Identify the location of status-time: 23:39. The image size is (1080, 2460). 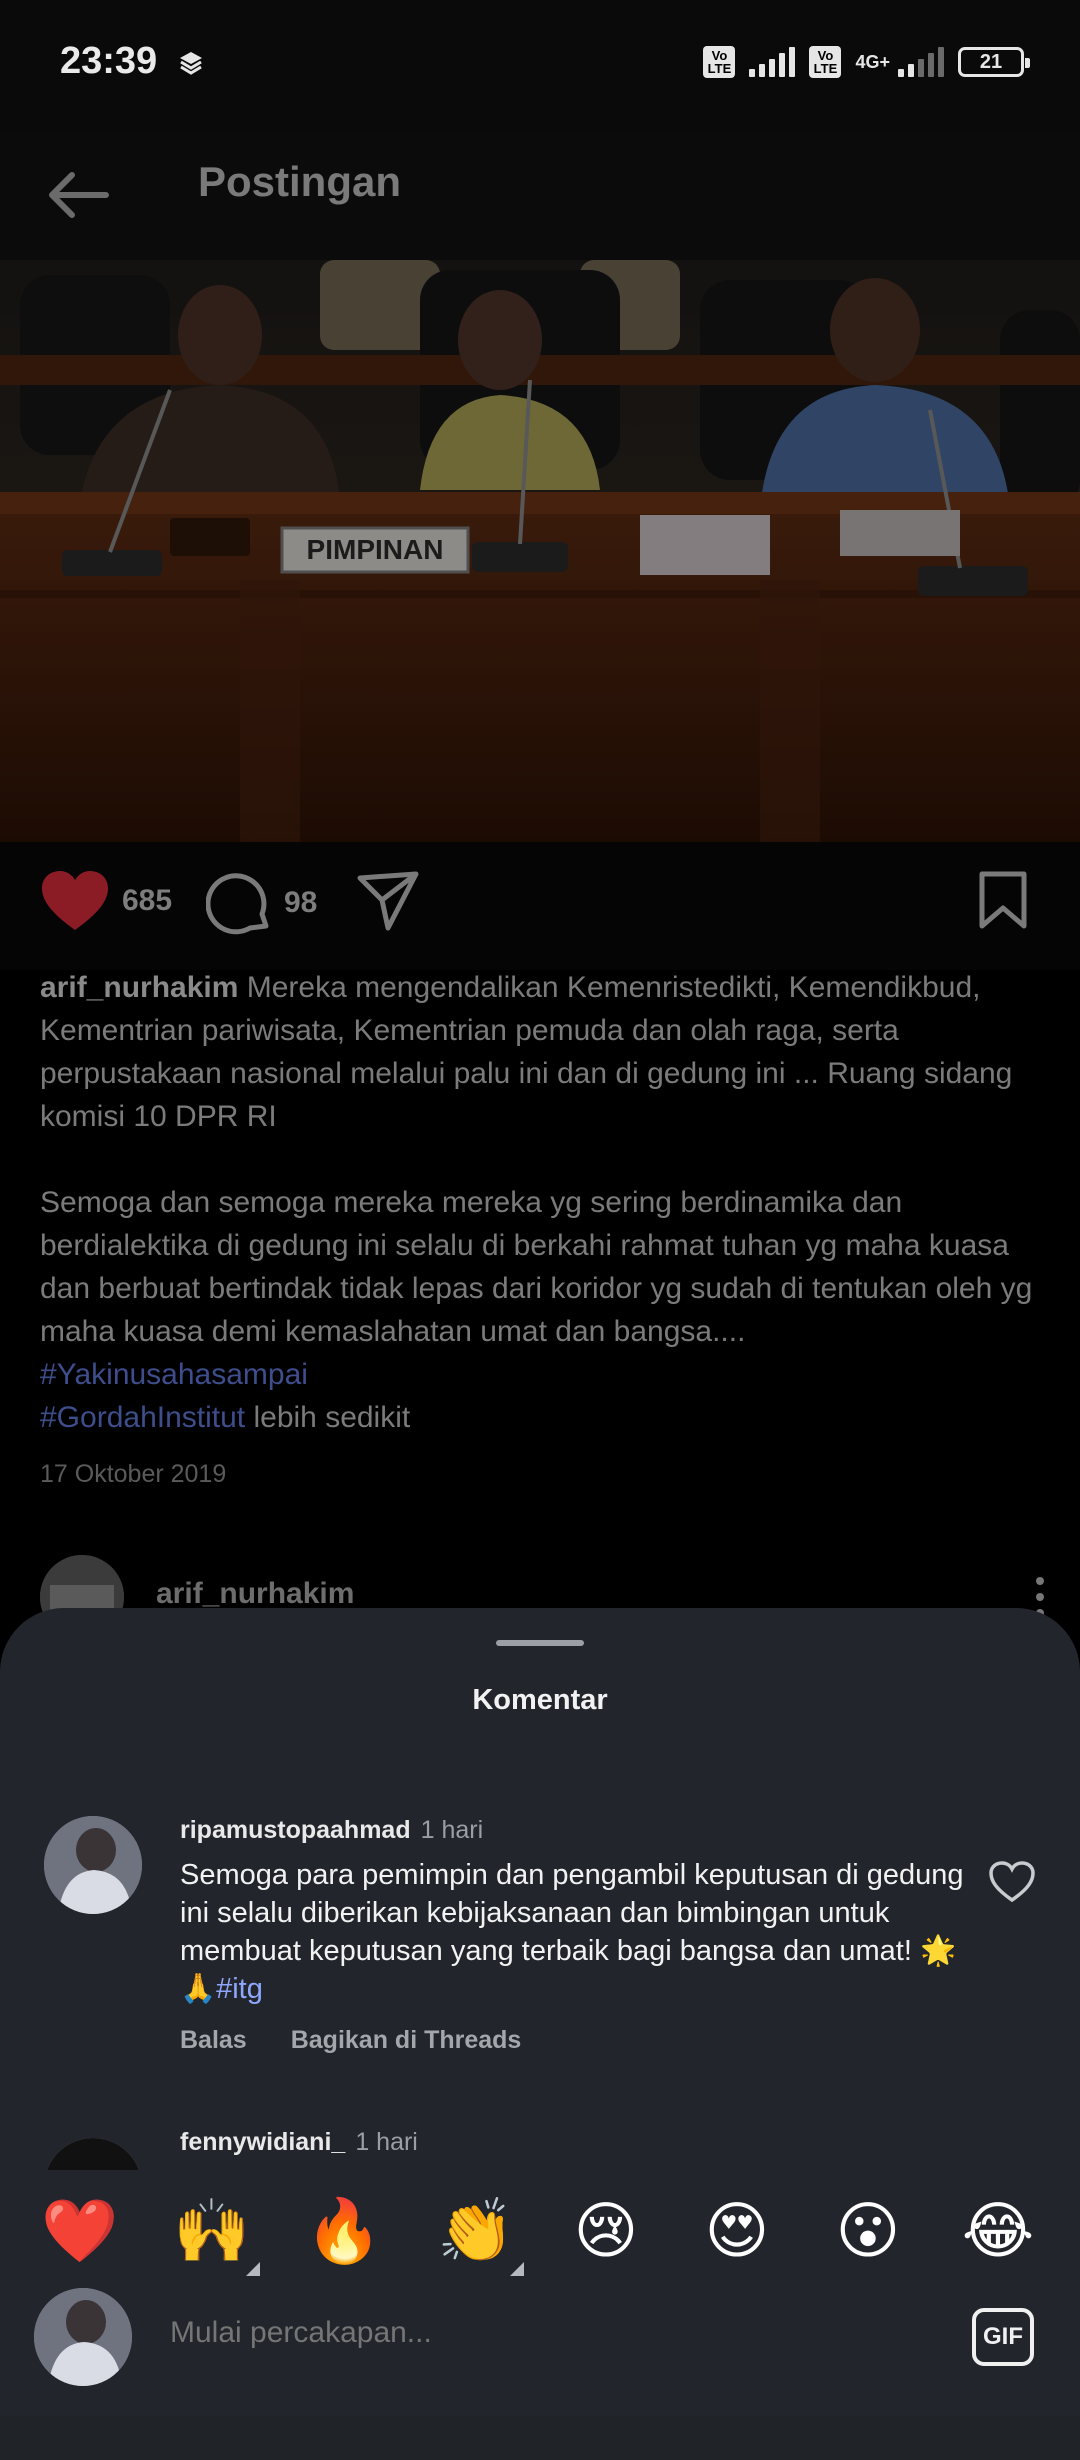
(109, 61).